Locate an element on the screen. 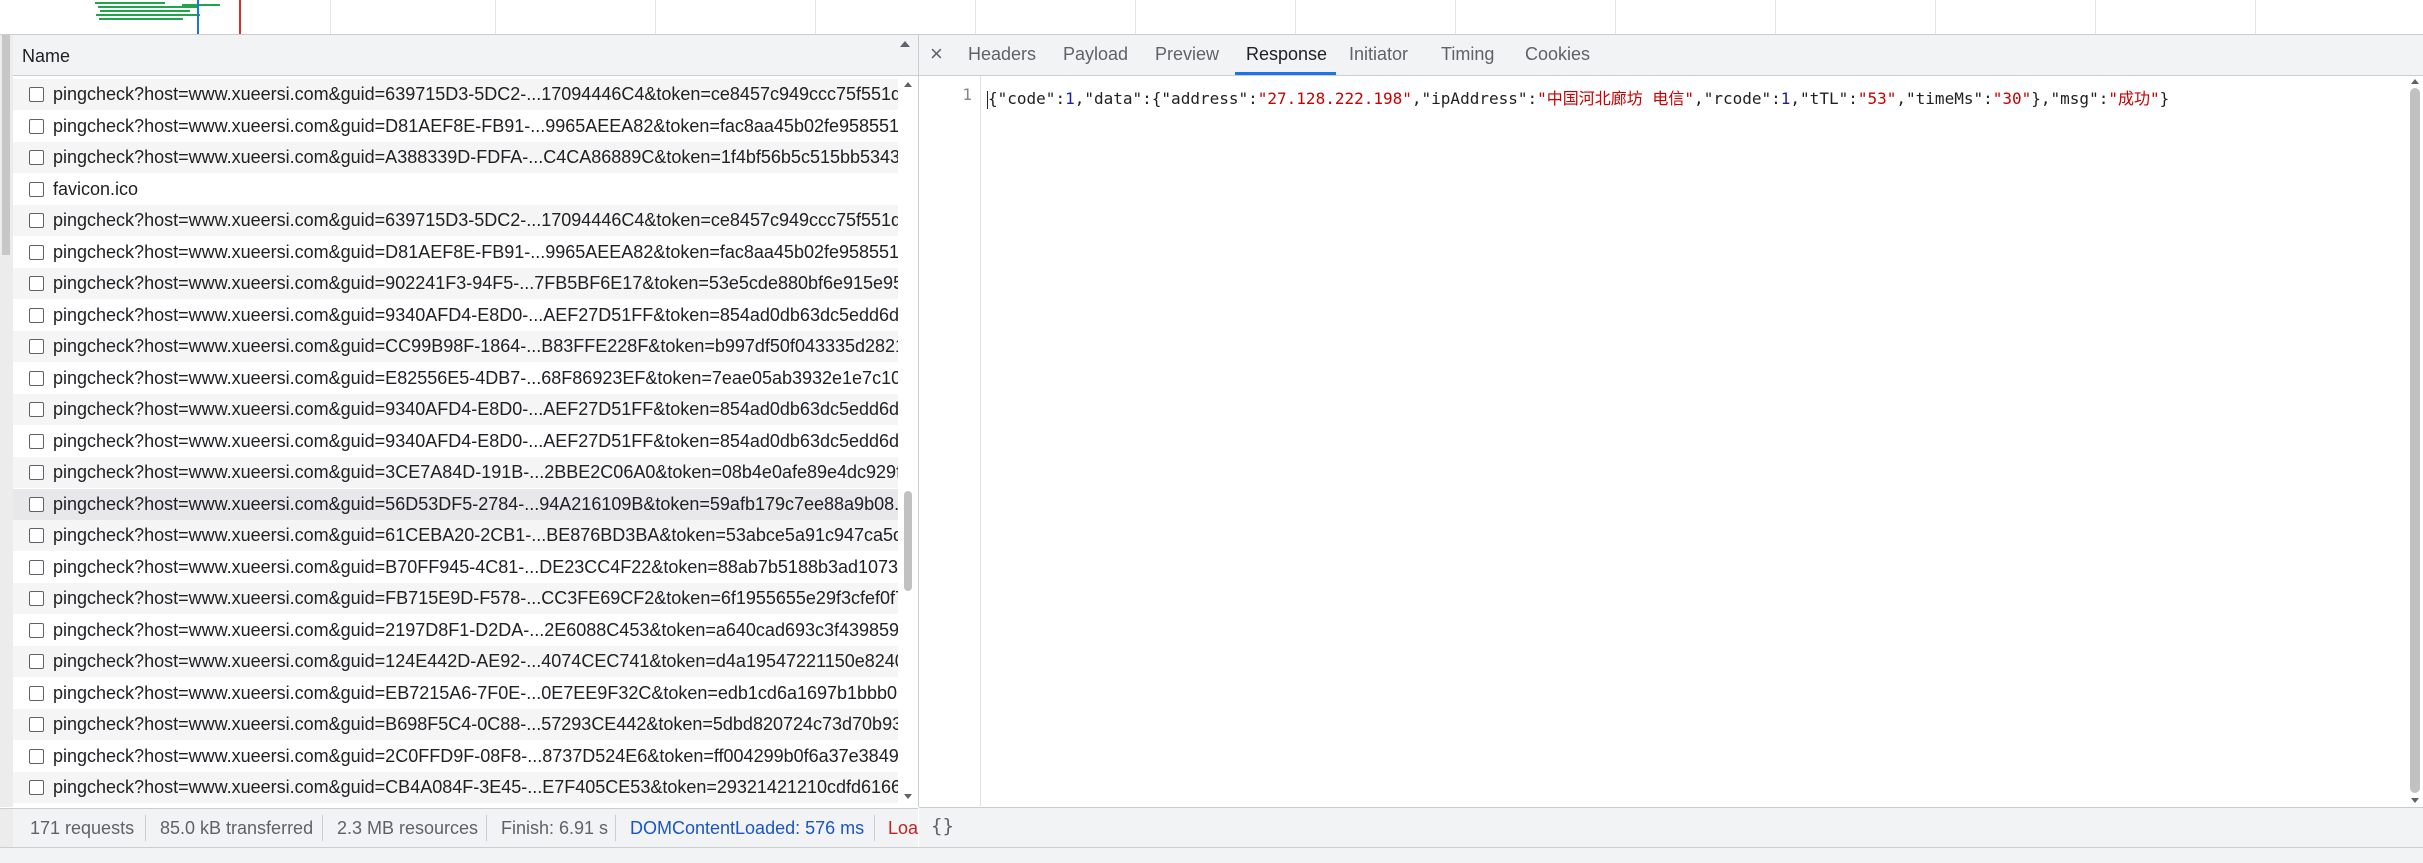 The height and width of the screenshot is (863, 2423). table-row: favicon.ico is located at coordinates (455, 189).